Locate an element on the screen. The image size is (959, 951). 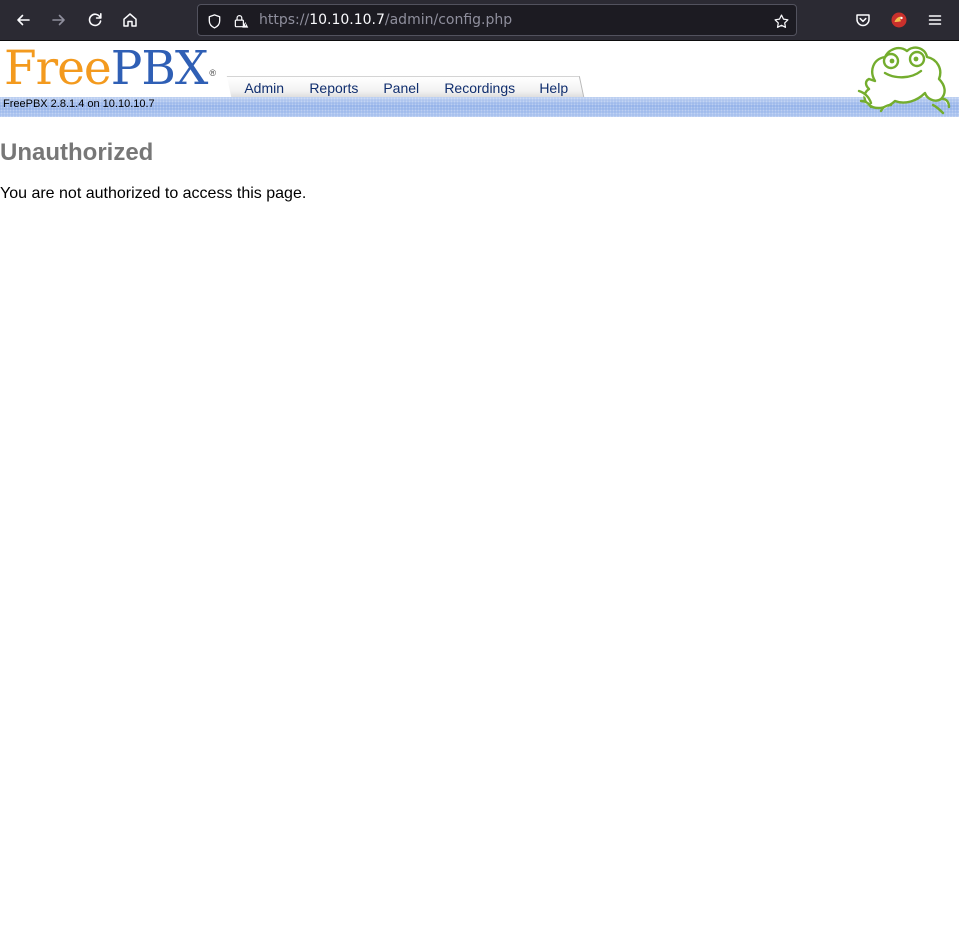
forward-button is located at coordinates (59, 20).